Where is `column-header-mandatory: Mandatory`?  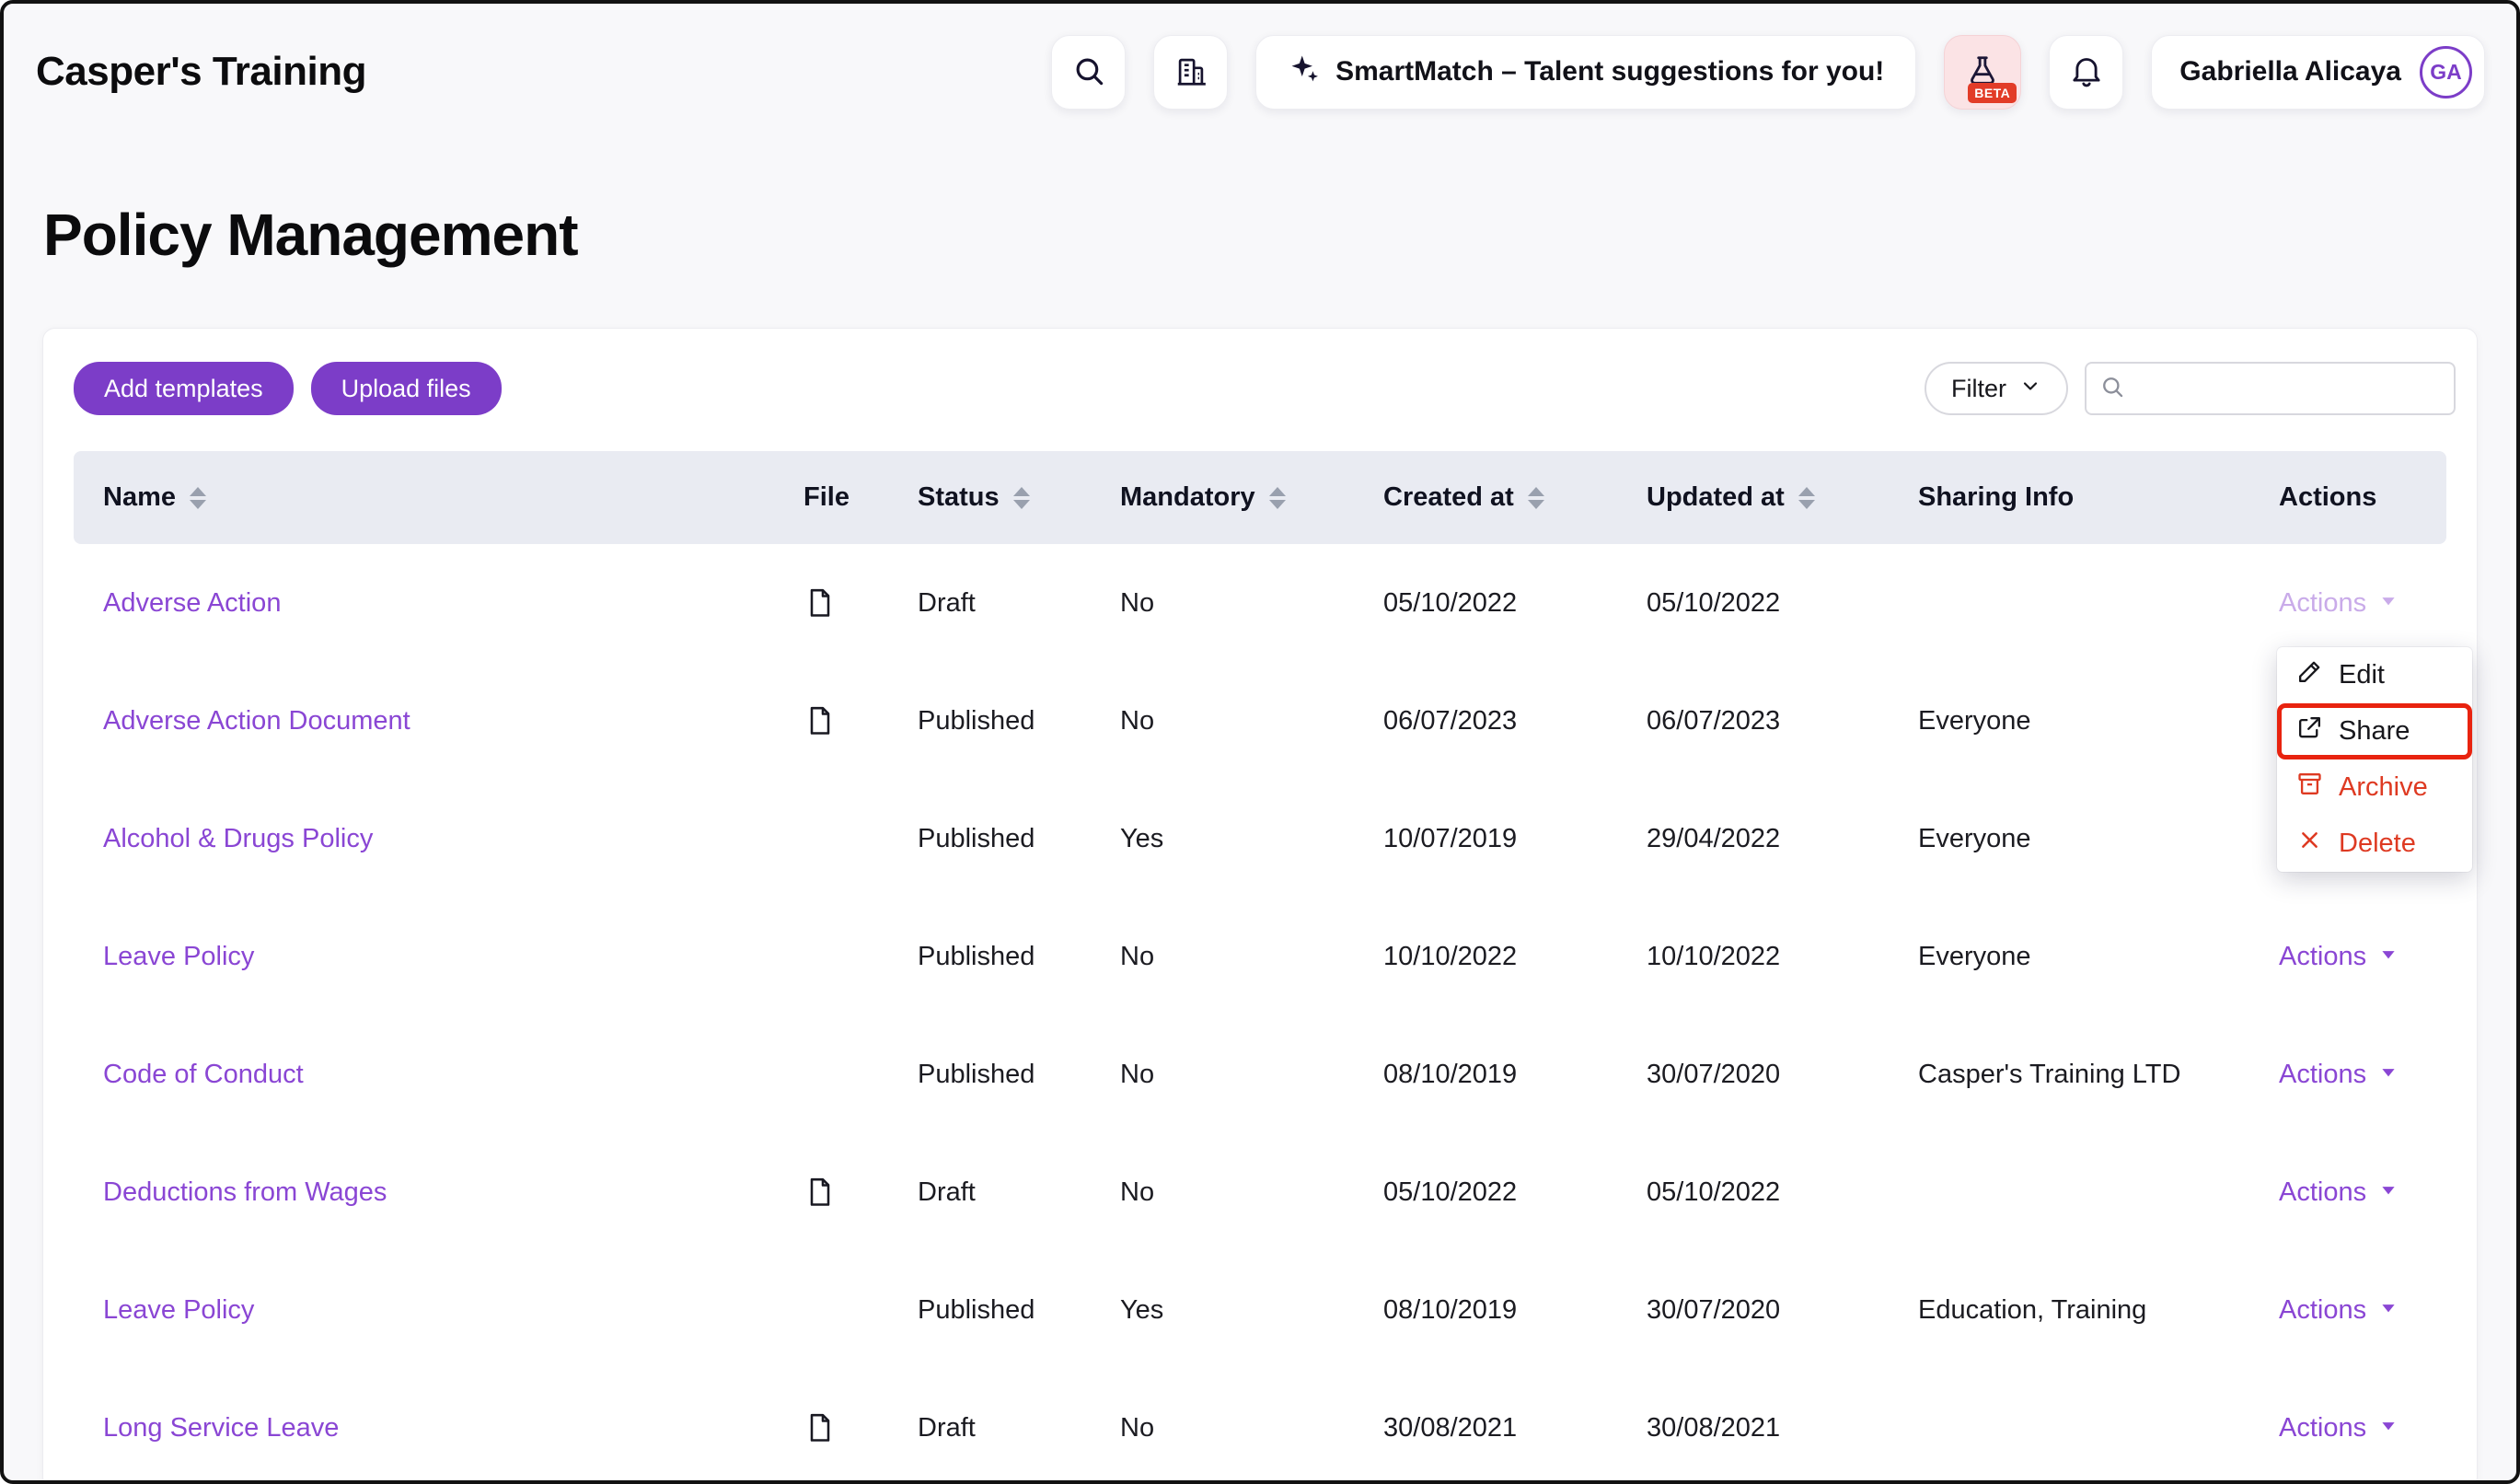 column-header-mandatory: Mandatory is located at coordinates (1251, 497).